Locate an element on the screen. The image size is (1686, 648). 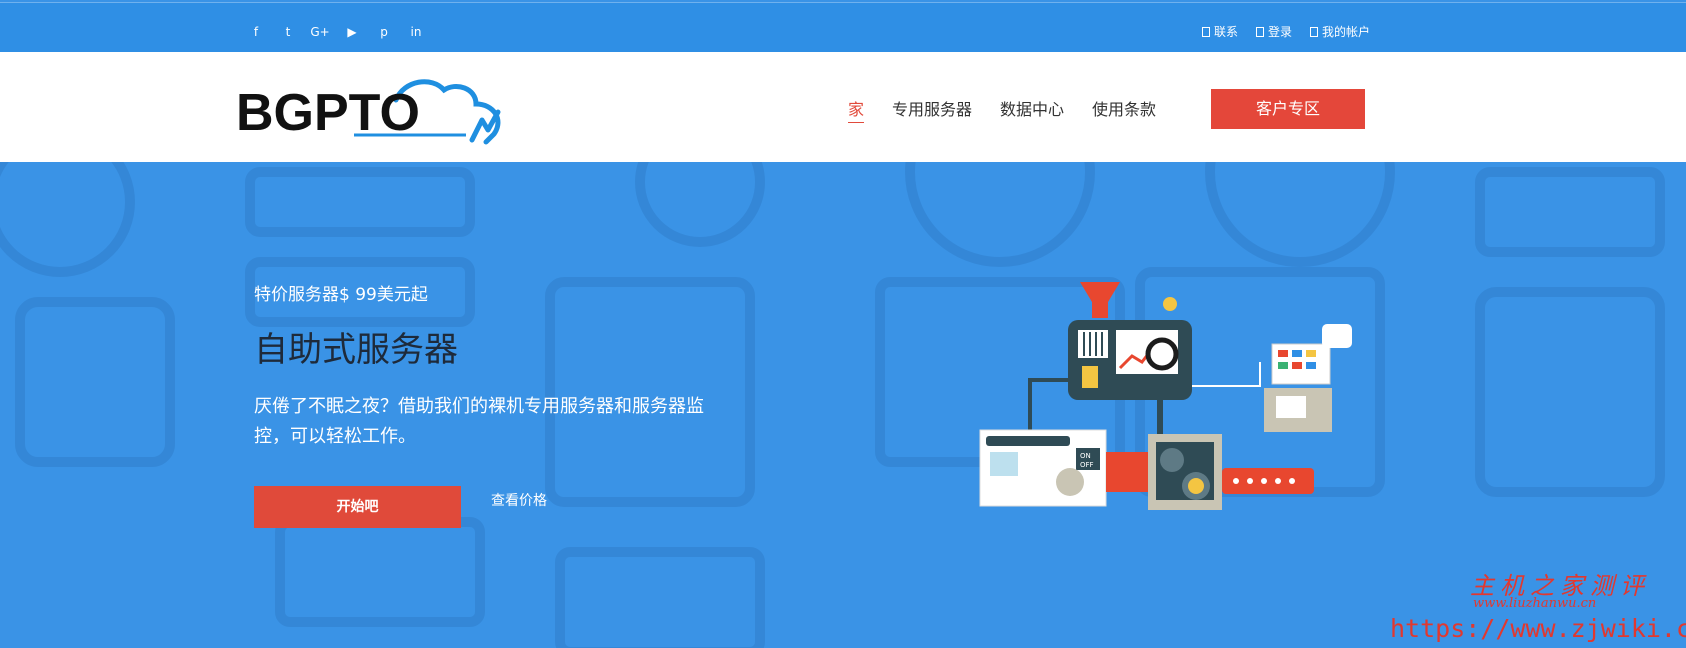
nav-dedicated-servers: 专用服务器 is located at coordinates (932, 109).